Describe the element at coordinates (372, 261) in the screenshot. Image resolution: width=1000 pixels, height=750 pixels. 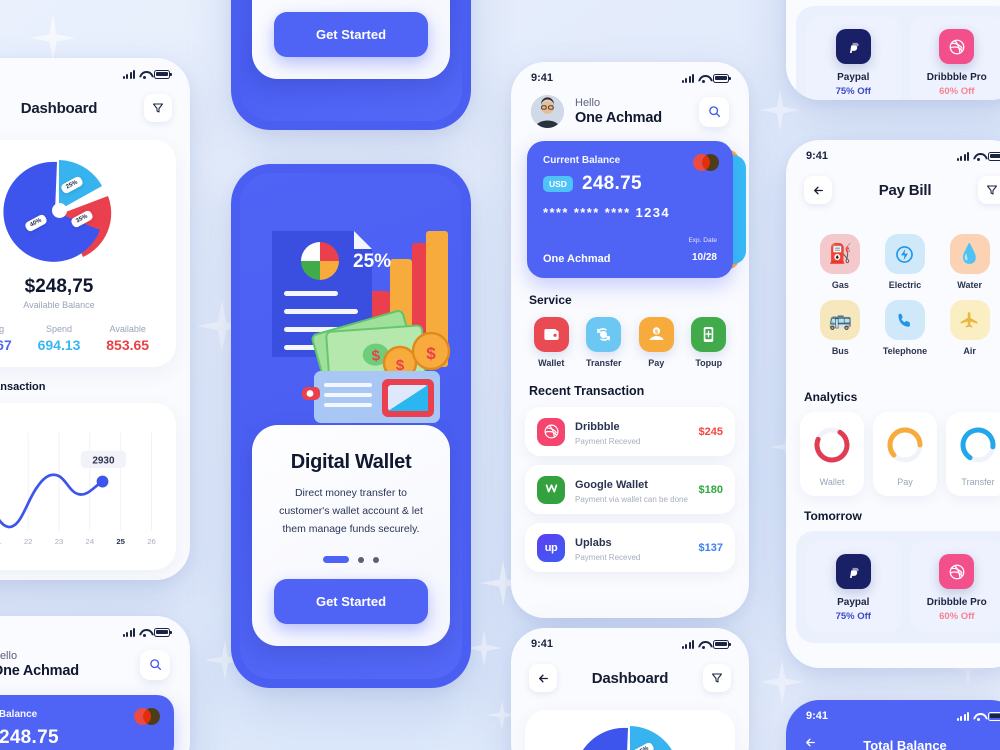
I see `illustration-percent: 25%` at that location.